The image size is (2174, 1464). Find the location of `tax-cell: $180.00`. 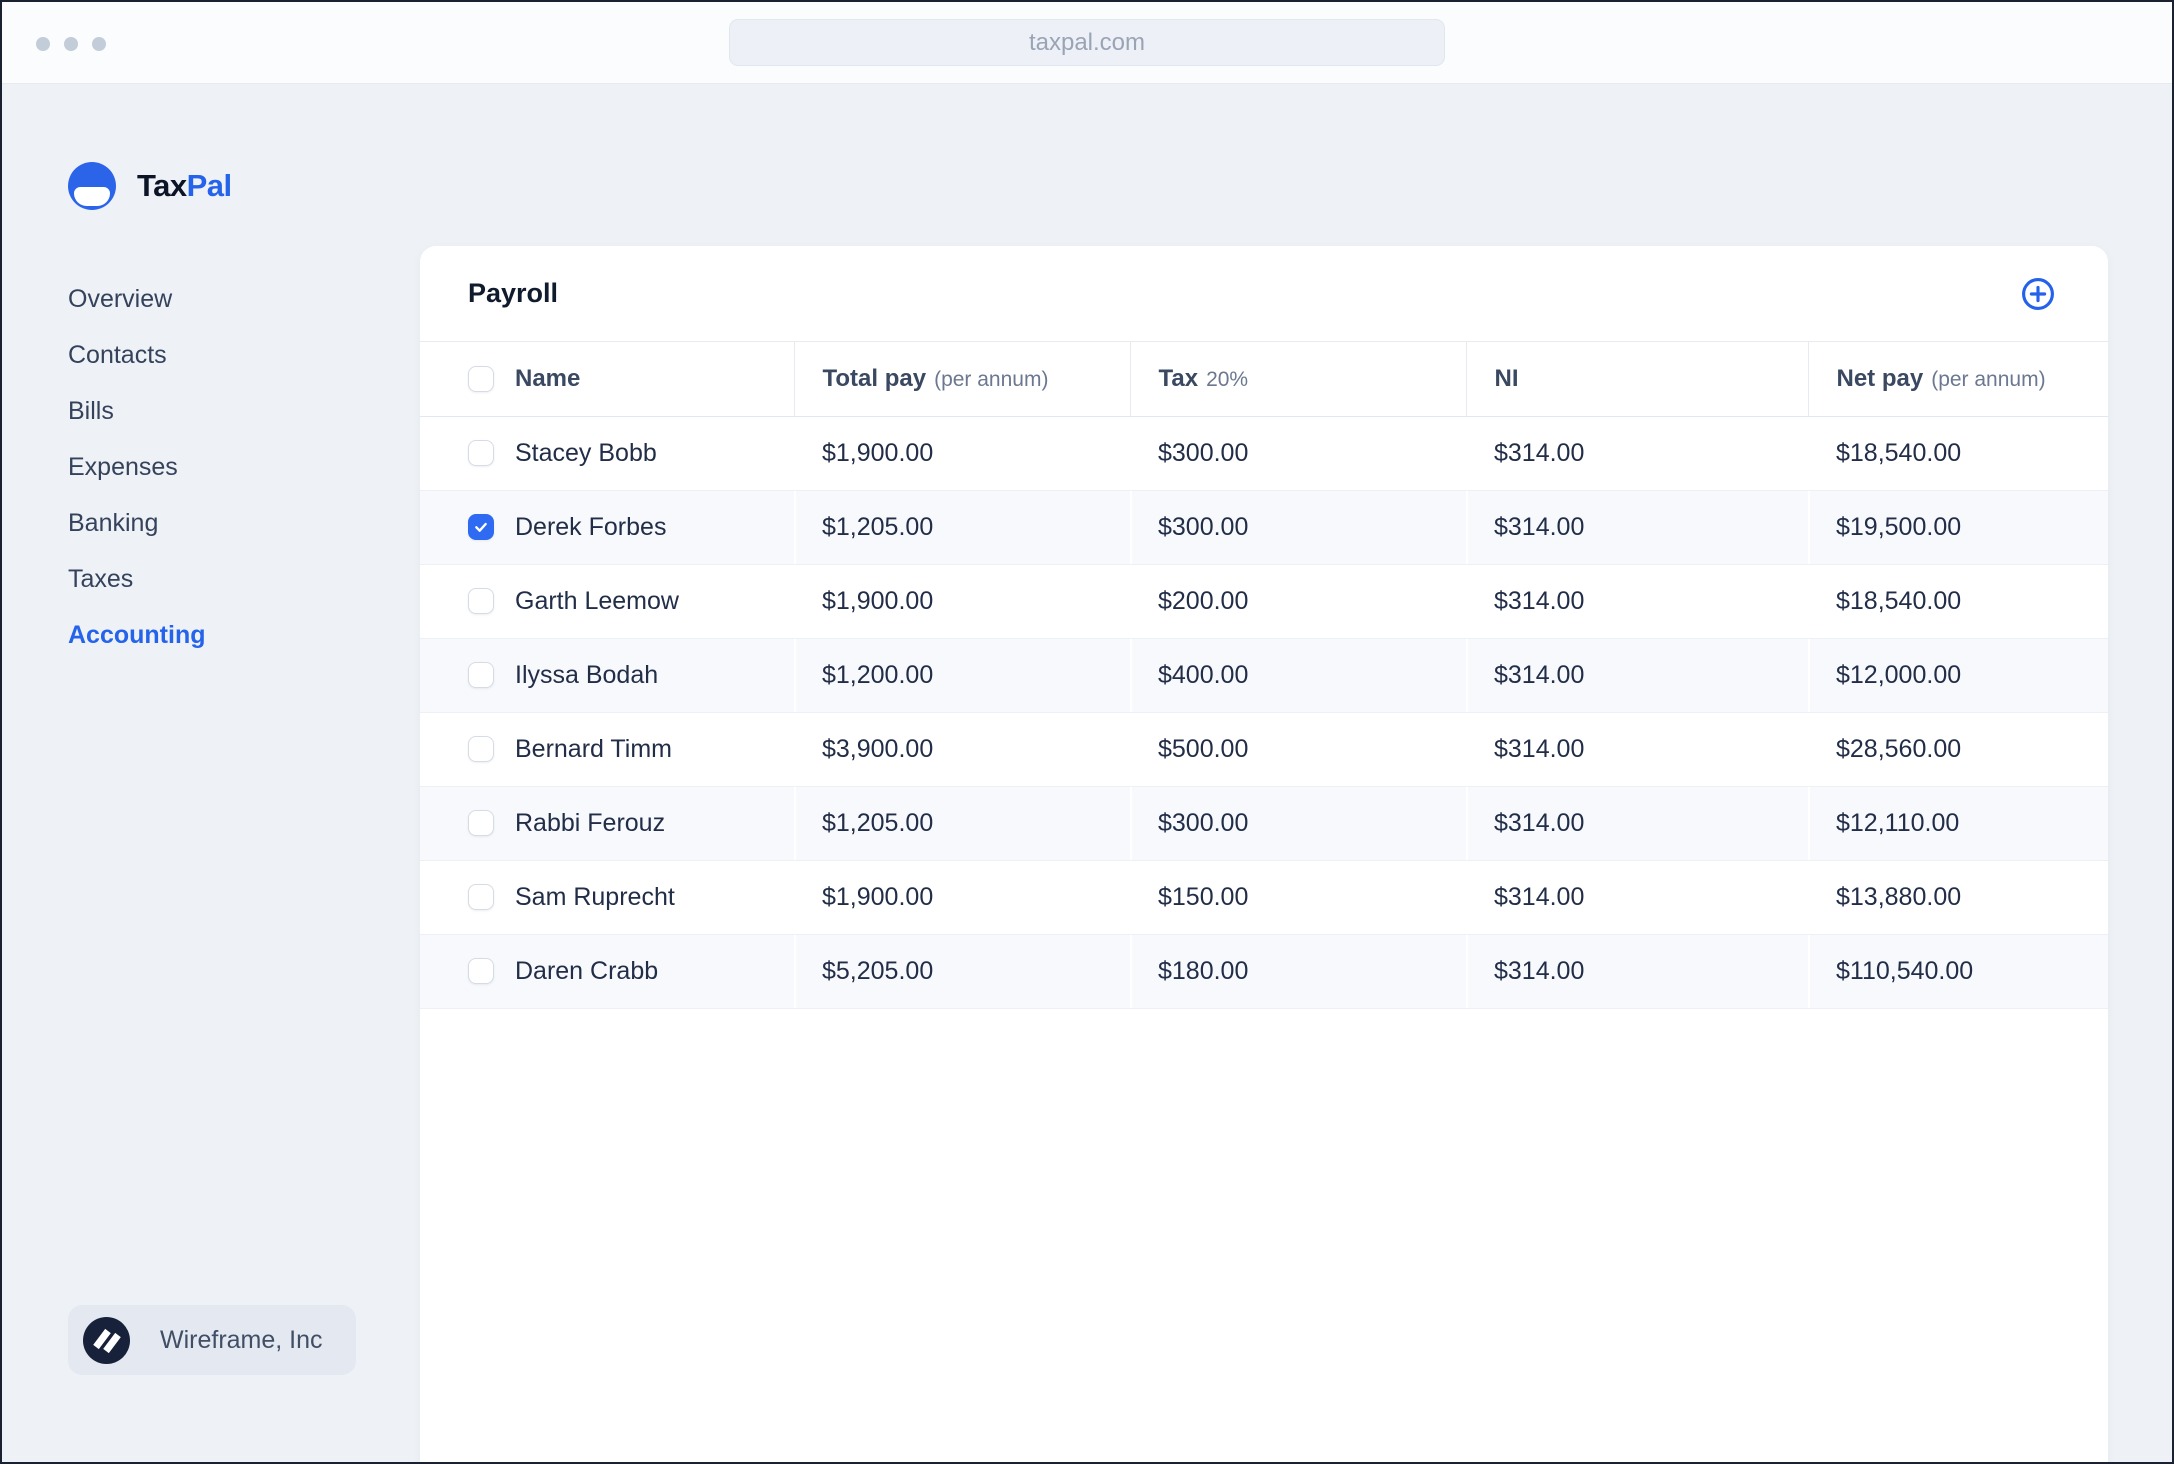

tax-cell: $180.00 is located at coordinates (1298, 971).